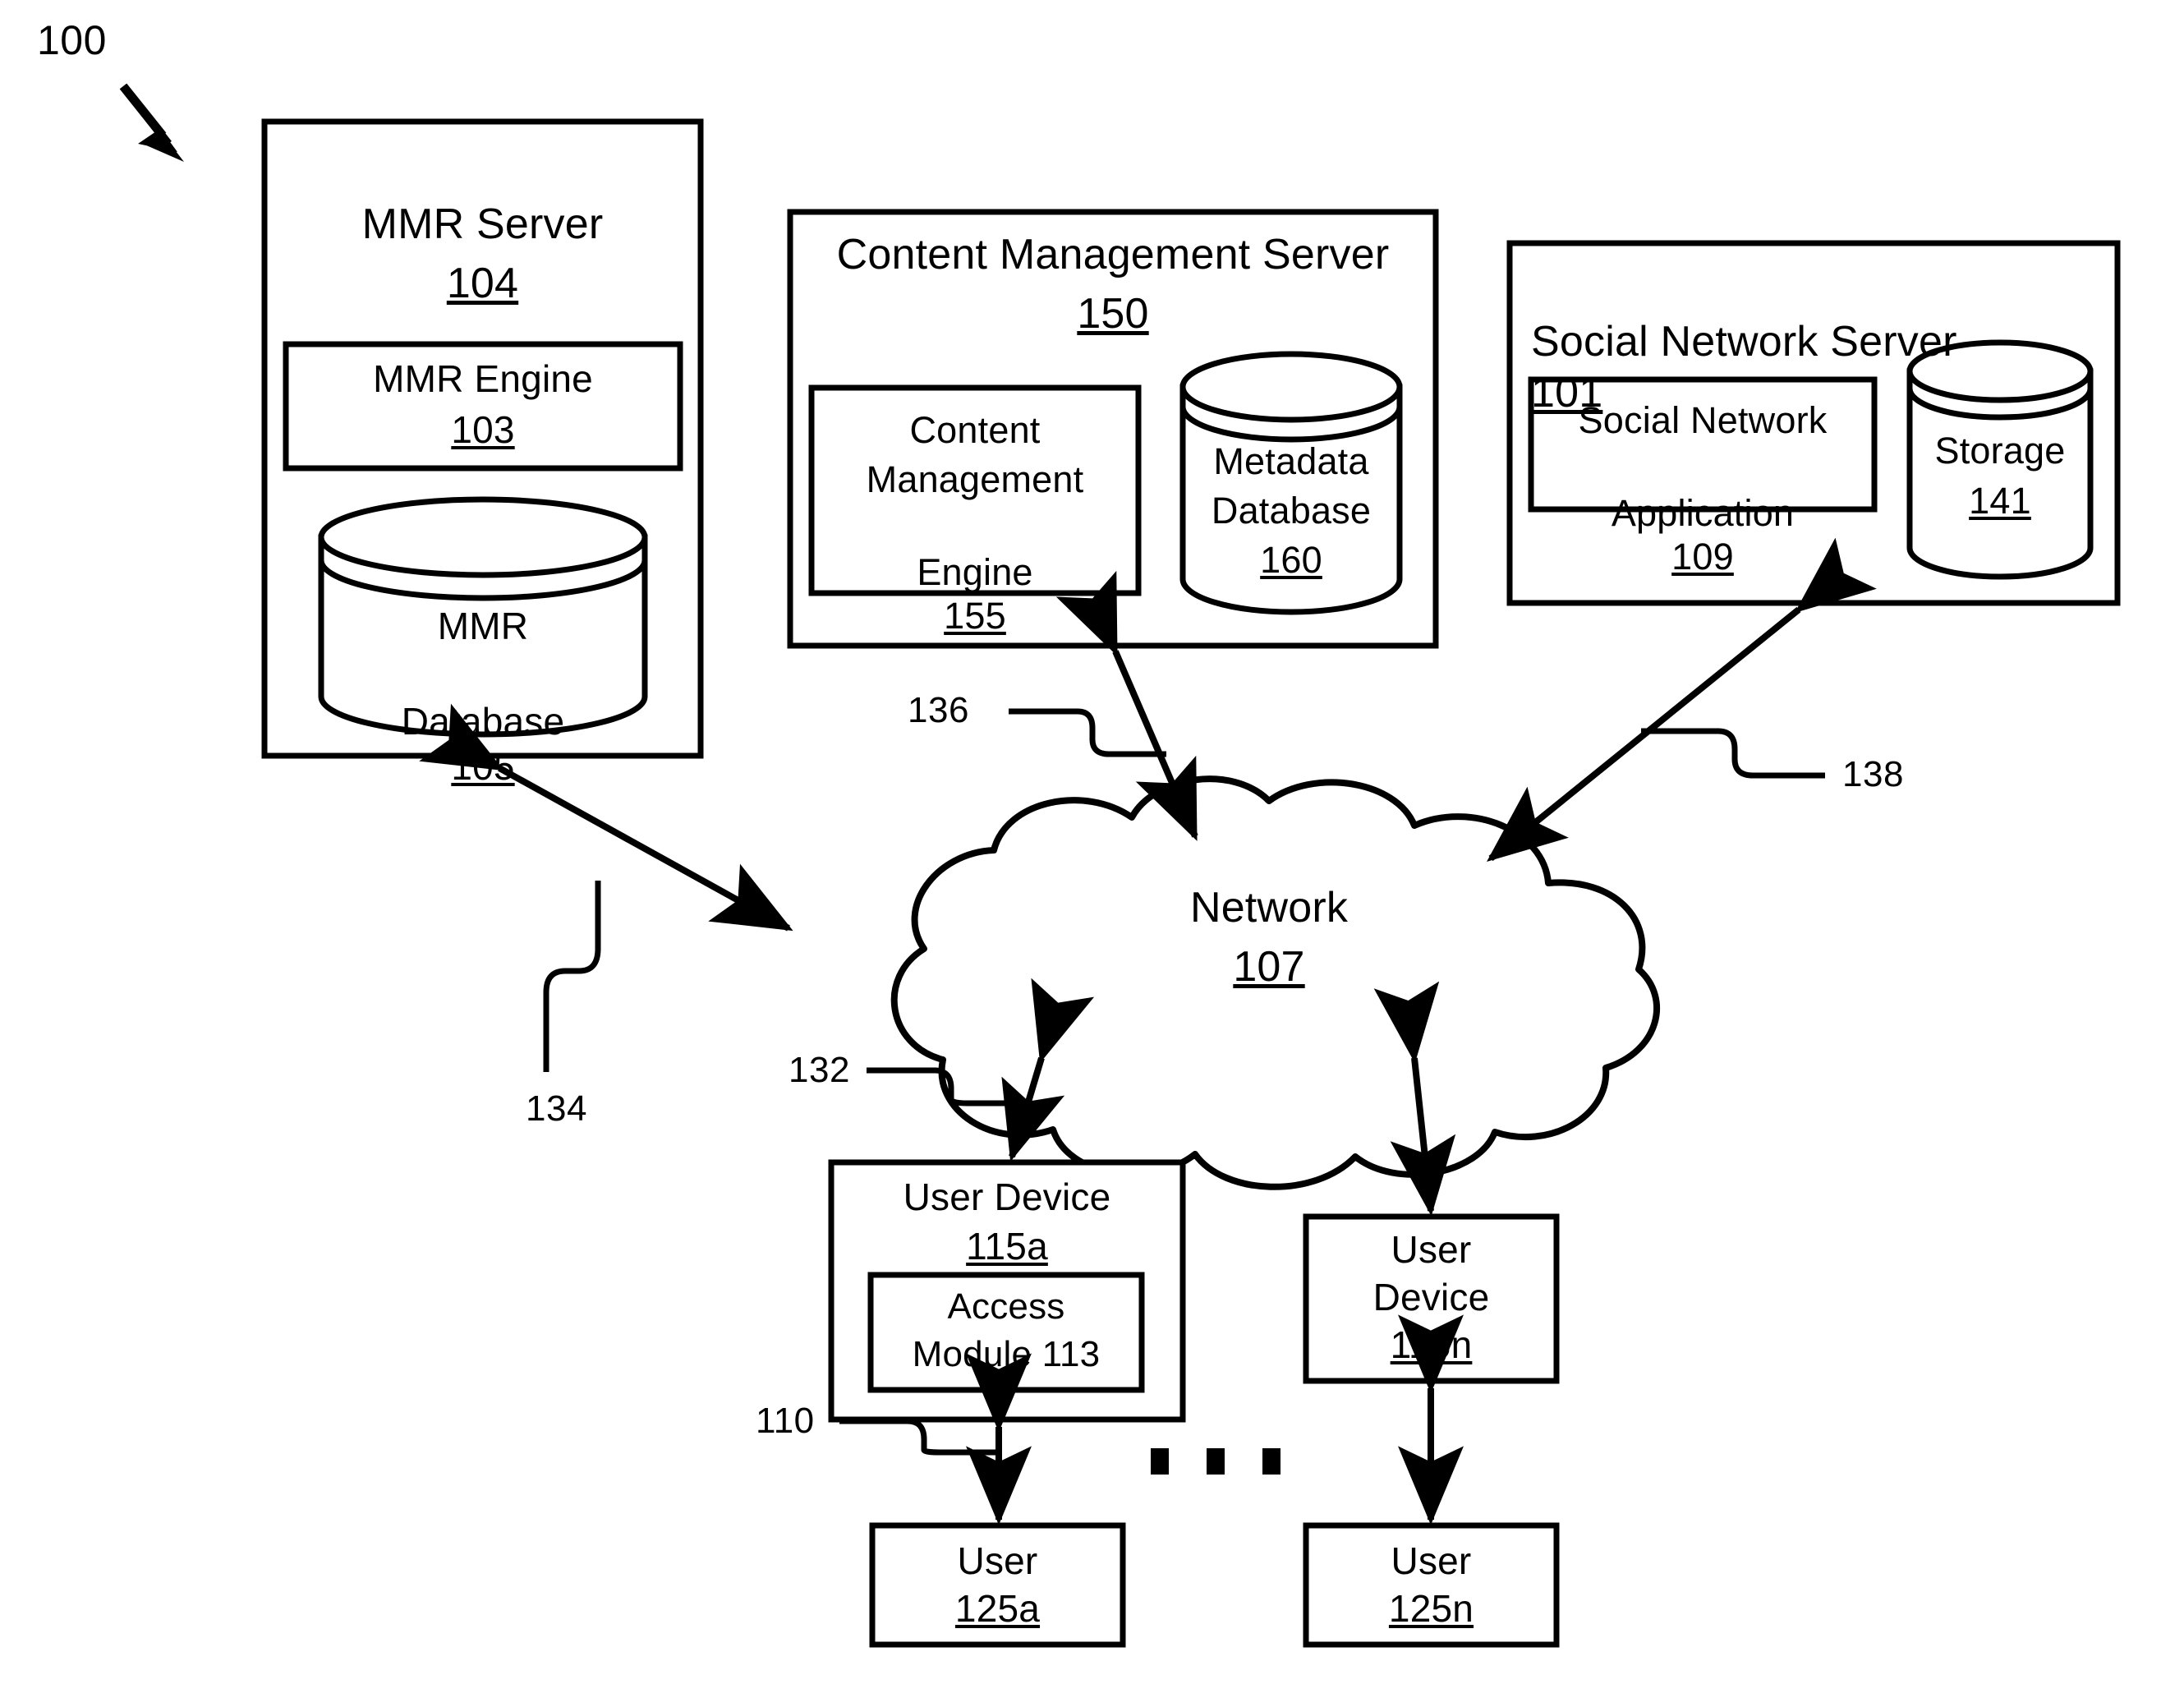 This screenshot has width=2184, height=1684. Describe the element at coordinates (1113, 314) in the screenshot. I see `content-management-server-ref: 150` at that location.